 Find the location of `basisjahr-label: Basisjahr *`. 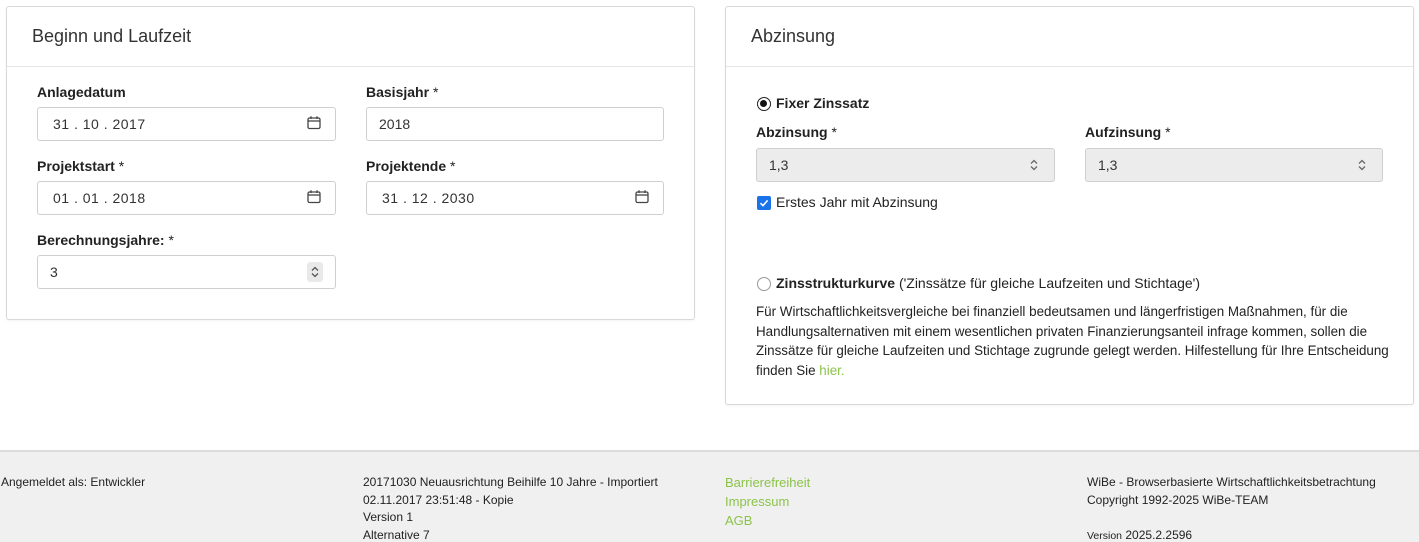

basisjahr-label: Basisjahr * is located at coordinates (402, 92).